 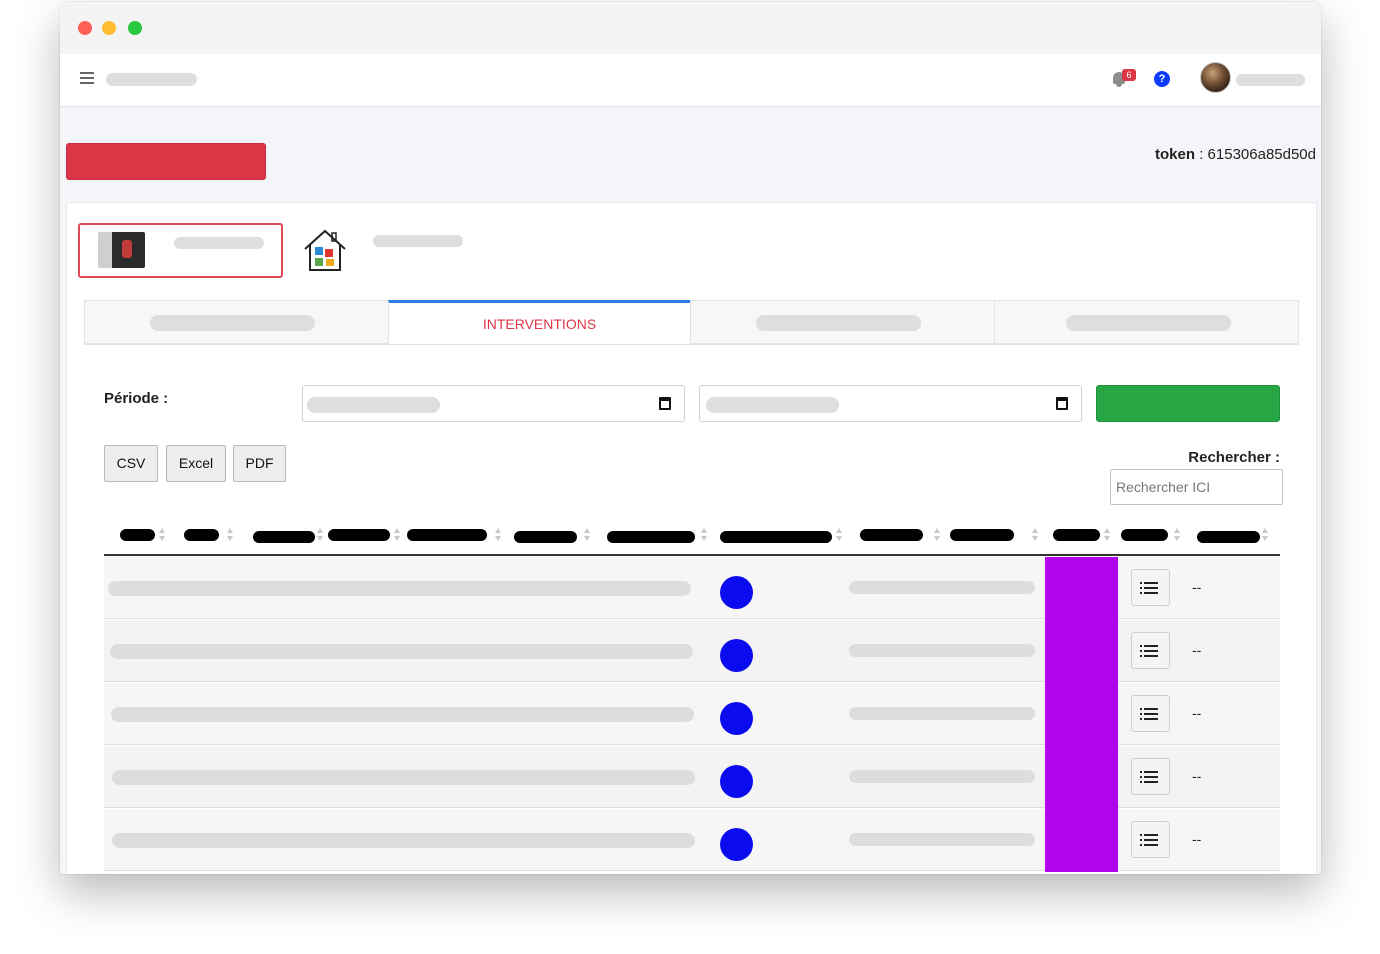 What do you see at coordinates (87, 79) in the screenshot?
I see `hamburger-icon` at bounding box center [87, 79].